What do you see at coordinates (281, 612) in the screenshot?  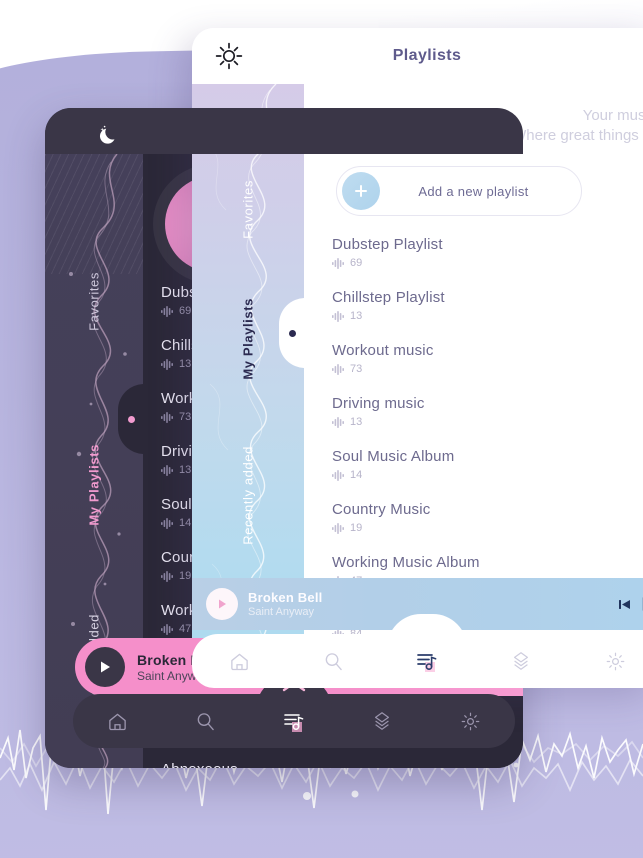 I see `track-artist: Saint Anyway` at bounding box center [281, 612].